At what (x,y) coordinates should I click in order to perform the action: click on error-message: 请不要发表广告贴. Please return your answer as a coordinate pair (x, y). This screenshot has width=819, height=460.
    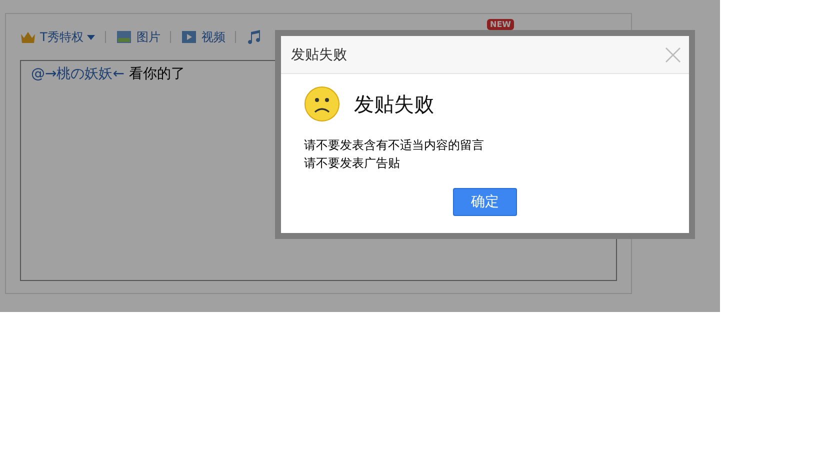
    Looking at the image, I should click on (352, 163).